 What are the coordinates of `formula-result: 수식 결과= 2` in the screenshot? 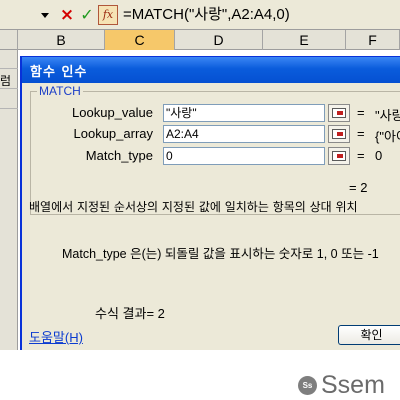 It's located at (130, 313).